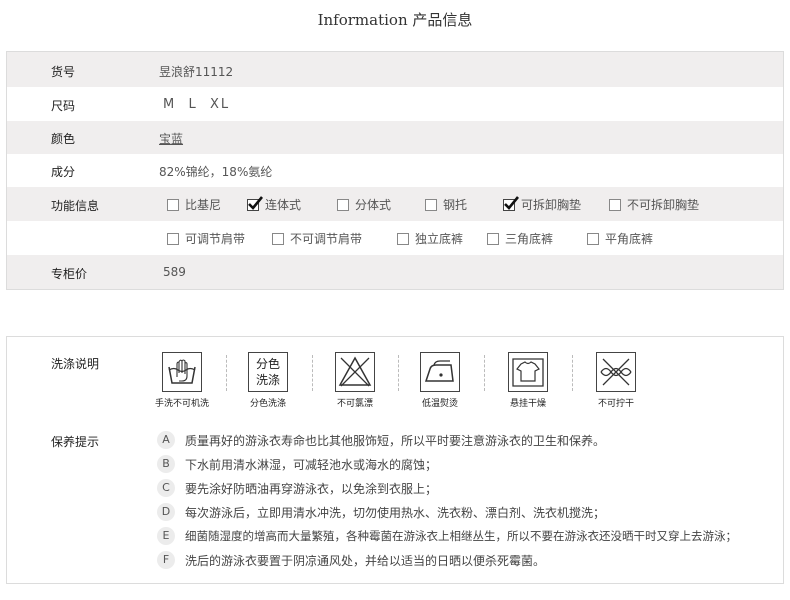 This screenshot has height=600, width=790. Describe the element at coordinates (615, 404) in the screenshot. I see `wash-caption: 不可拧干` at that location.